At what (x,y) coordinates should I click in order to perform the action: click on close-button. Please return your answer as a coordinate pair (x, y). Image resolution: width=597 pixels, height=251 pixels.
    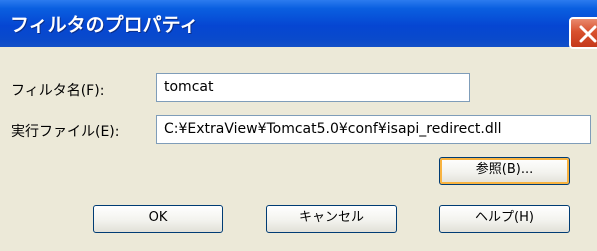
    Looking at the image, I should click on (583, 33).